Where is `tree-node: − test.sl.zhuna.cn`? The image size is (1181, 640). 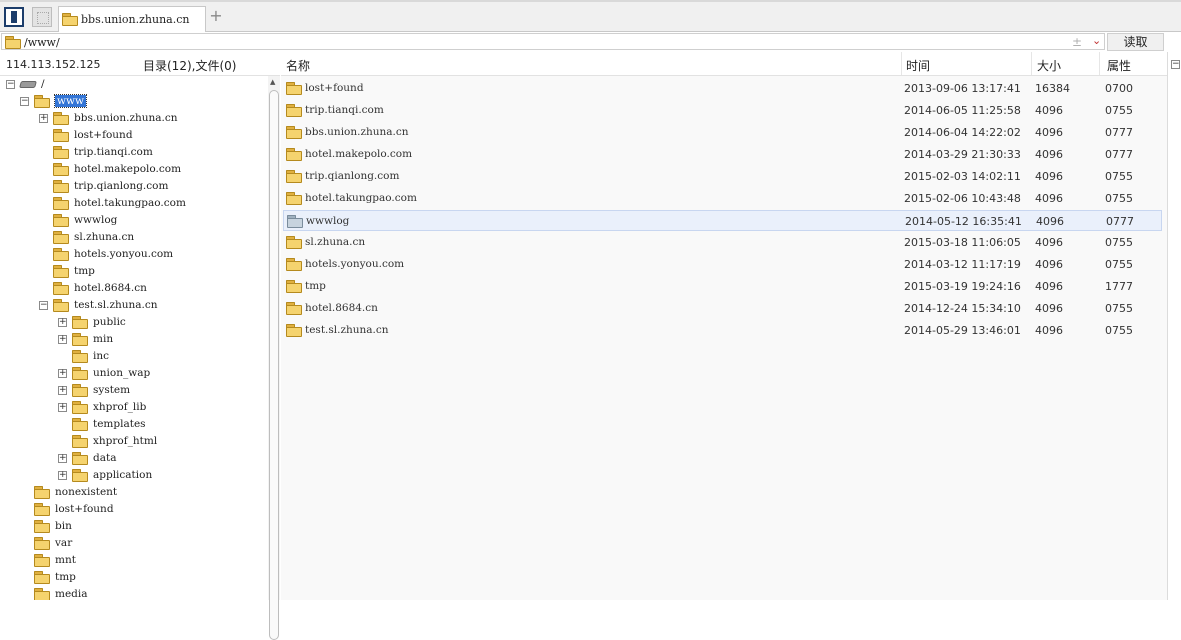 tree-node: − test.sl.zhuna.cn is located at coordinates (133, 305).